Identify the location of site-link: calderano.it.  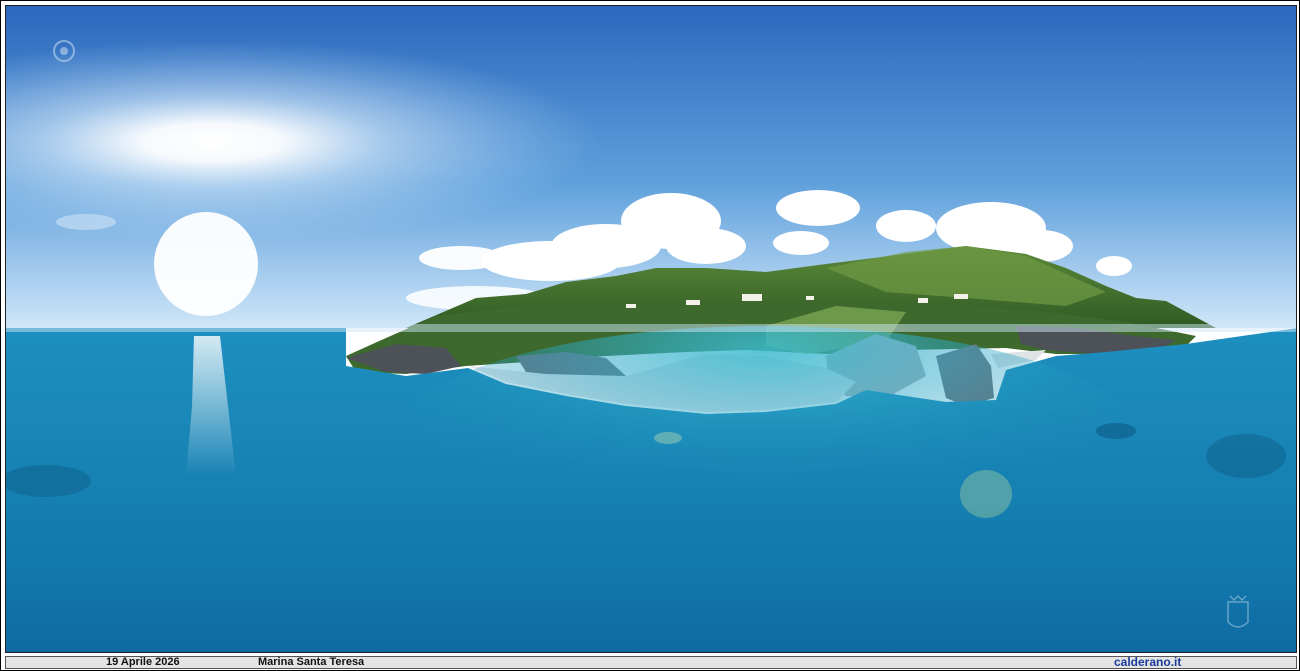
(1147, 662).